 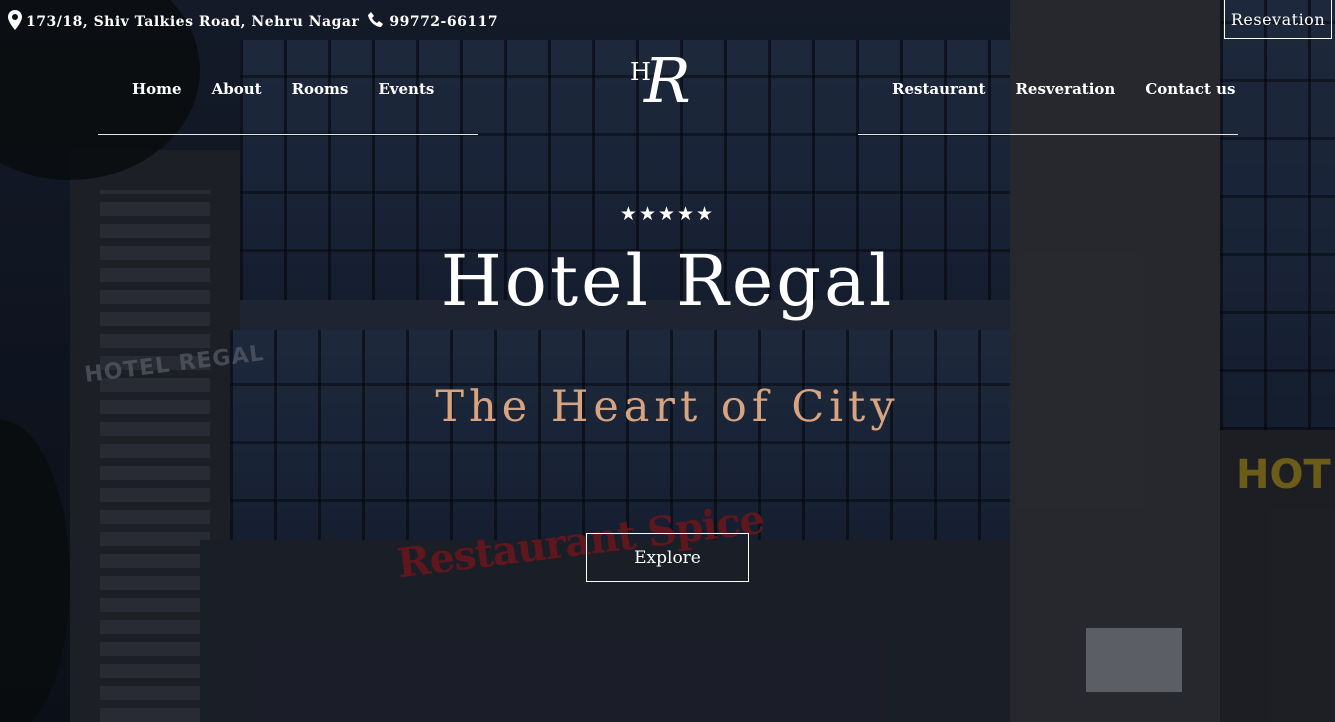 I want to click on nav-divider-right, so click(x=1048, y=134).